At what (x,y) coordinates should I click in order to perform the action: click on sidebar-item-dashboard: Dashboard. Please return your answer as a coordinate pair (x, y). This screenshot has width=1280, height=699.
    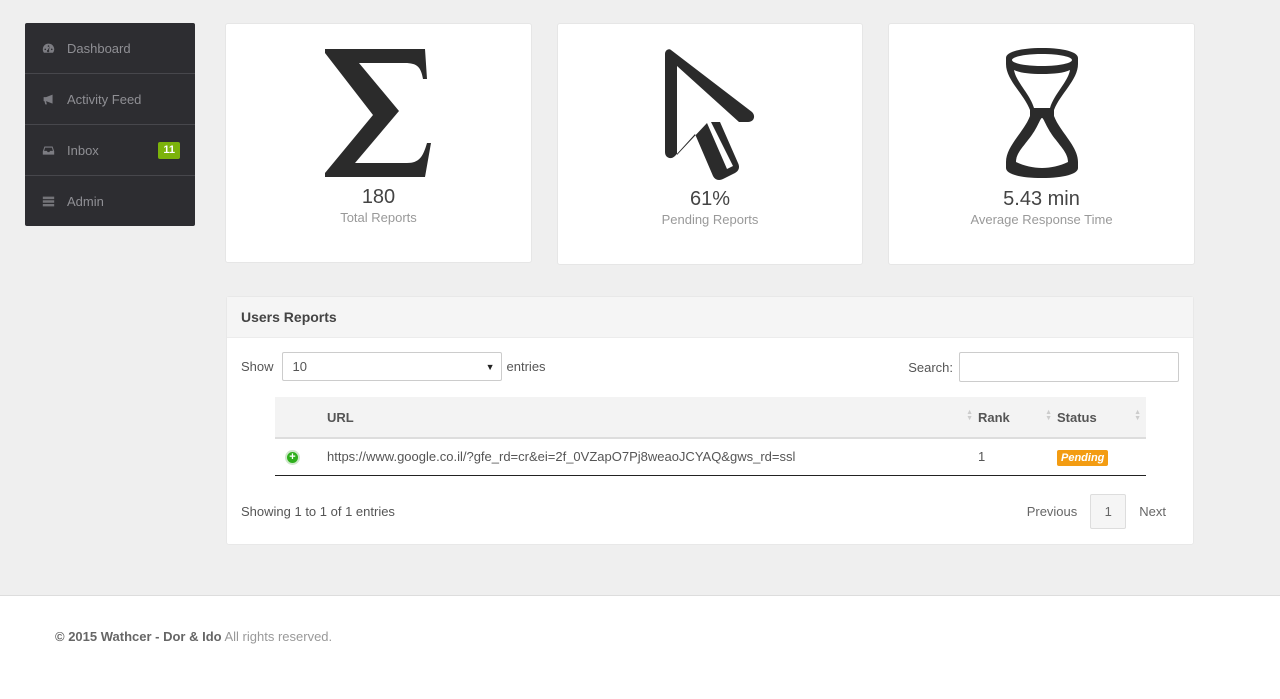
    Looking at the image, I should click on (110, 48).